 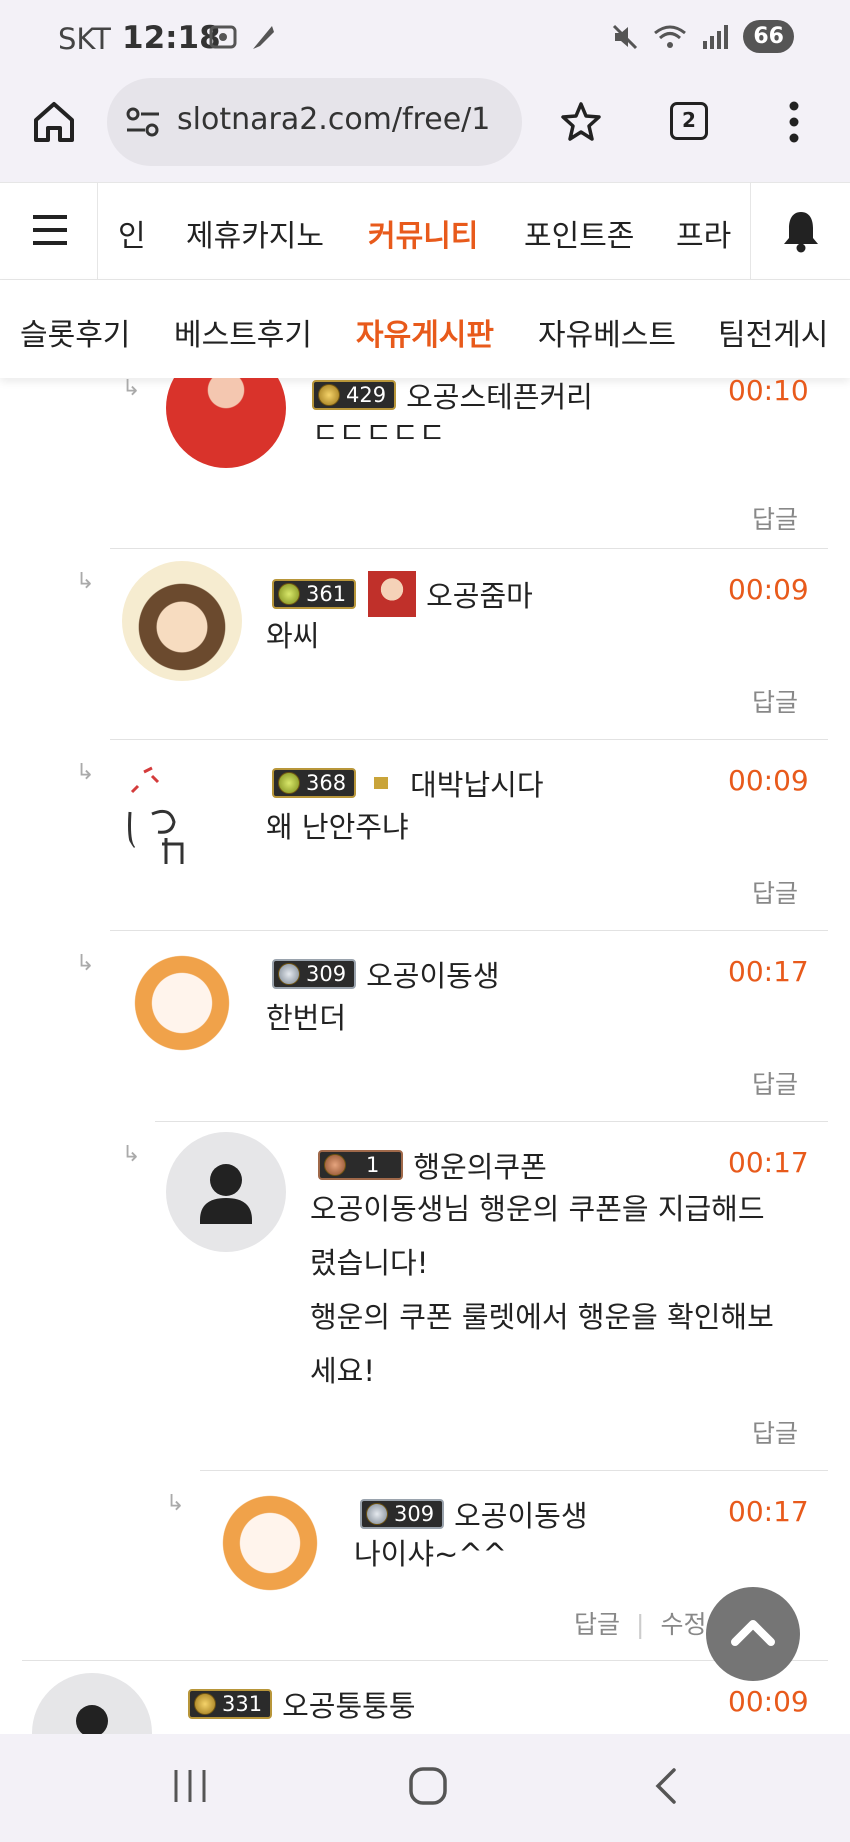 What do you see at coordinates (132, 233) in the screenshot?
I see `nav-item-partial-left: 인` at bounding box center [132, 233].